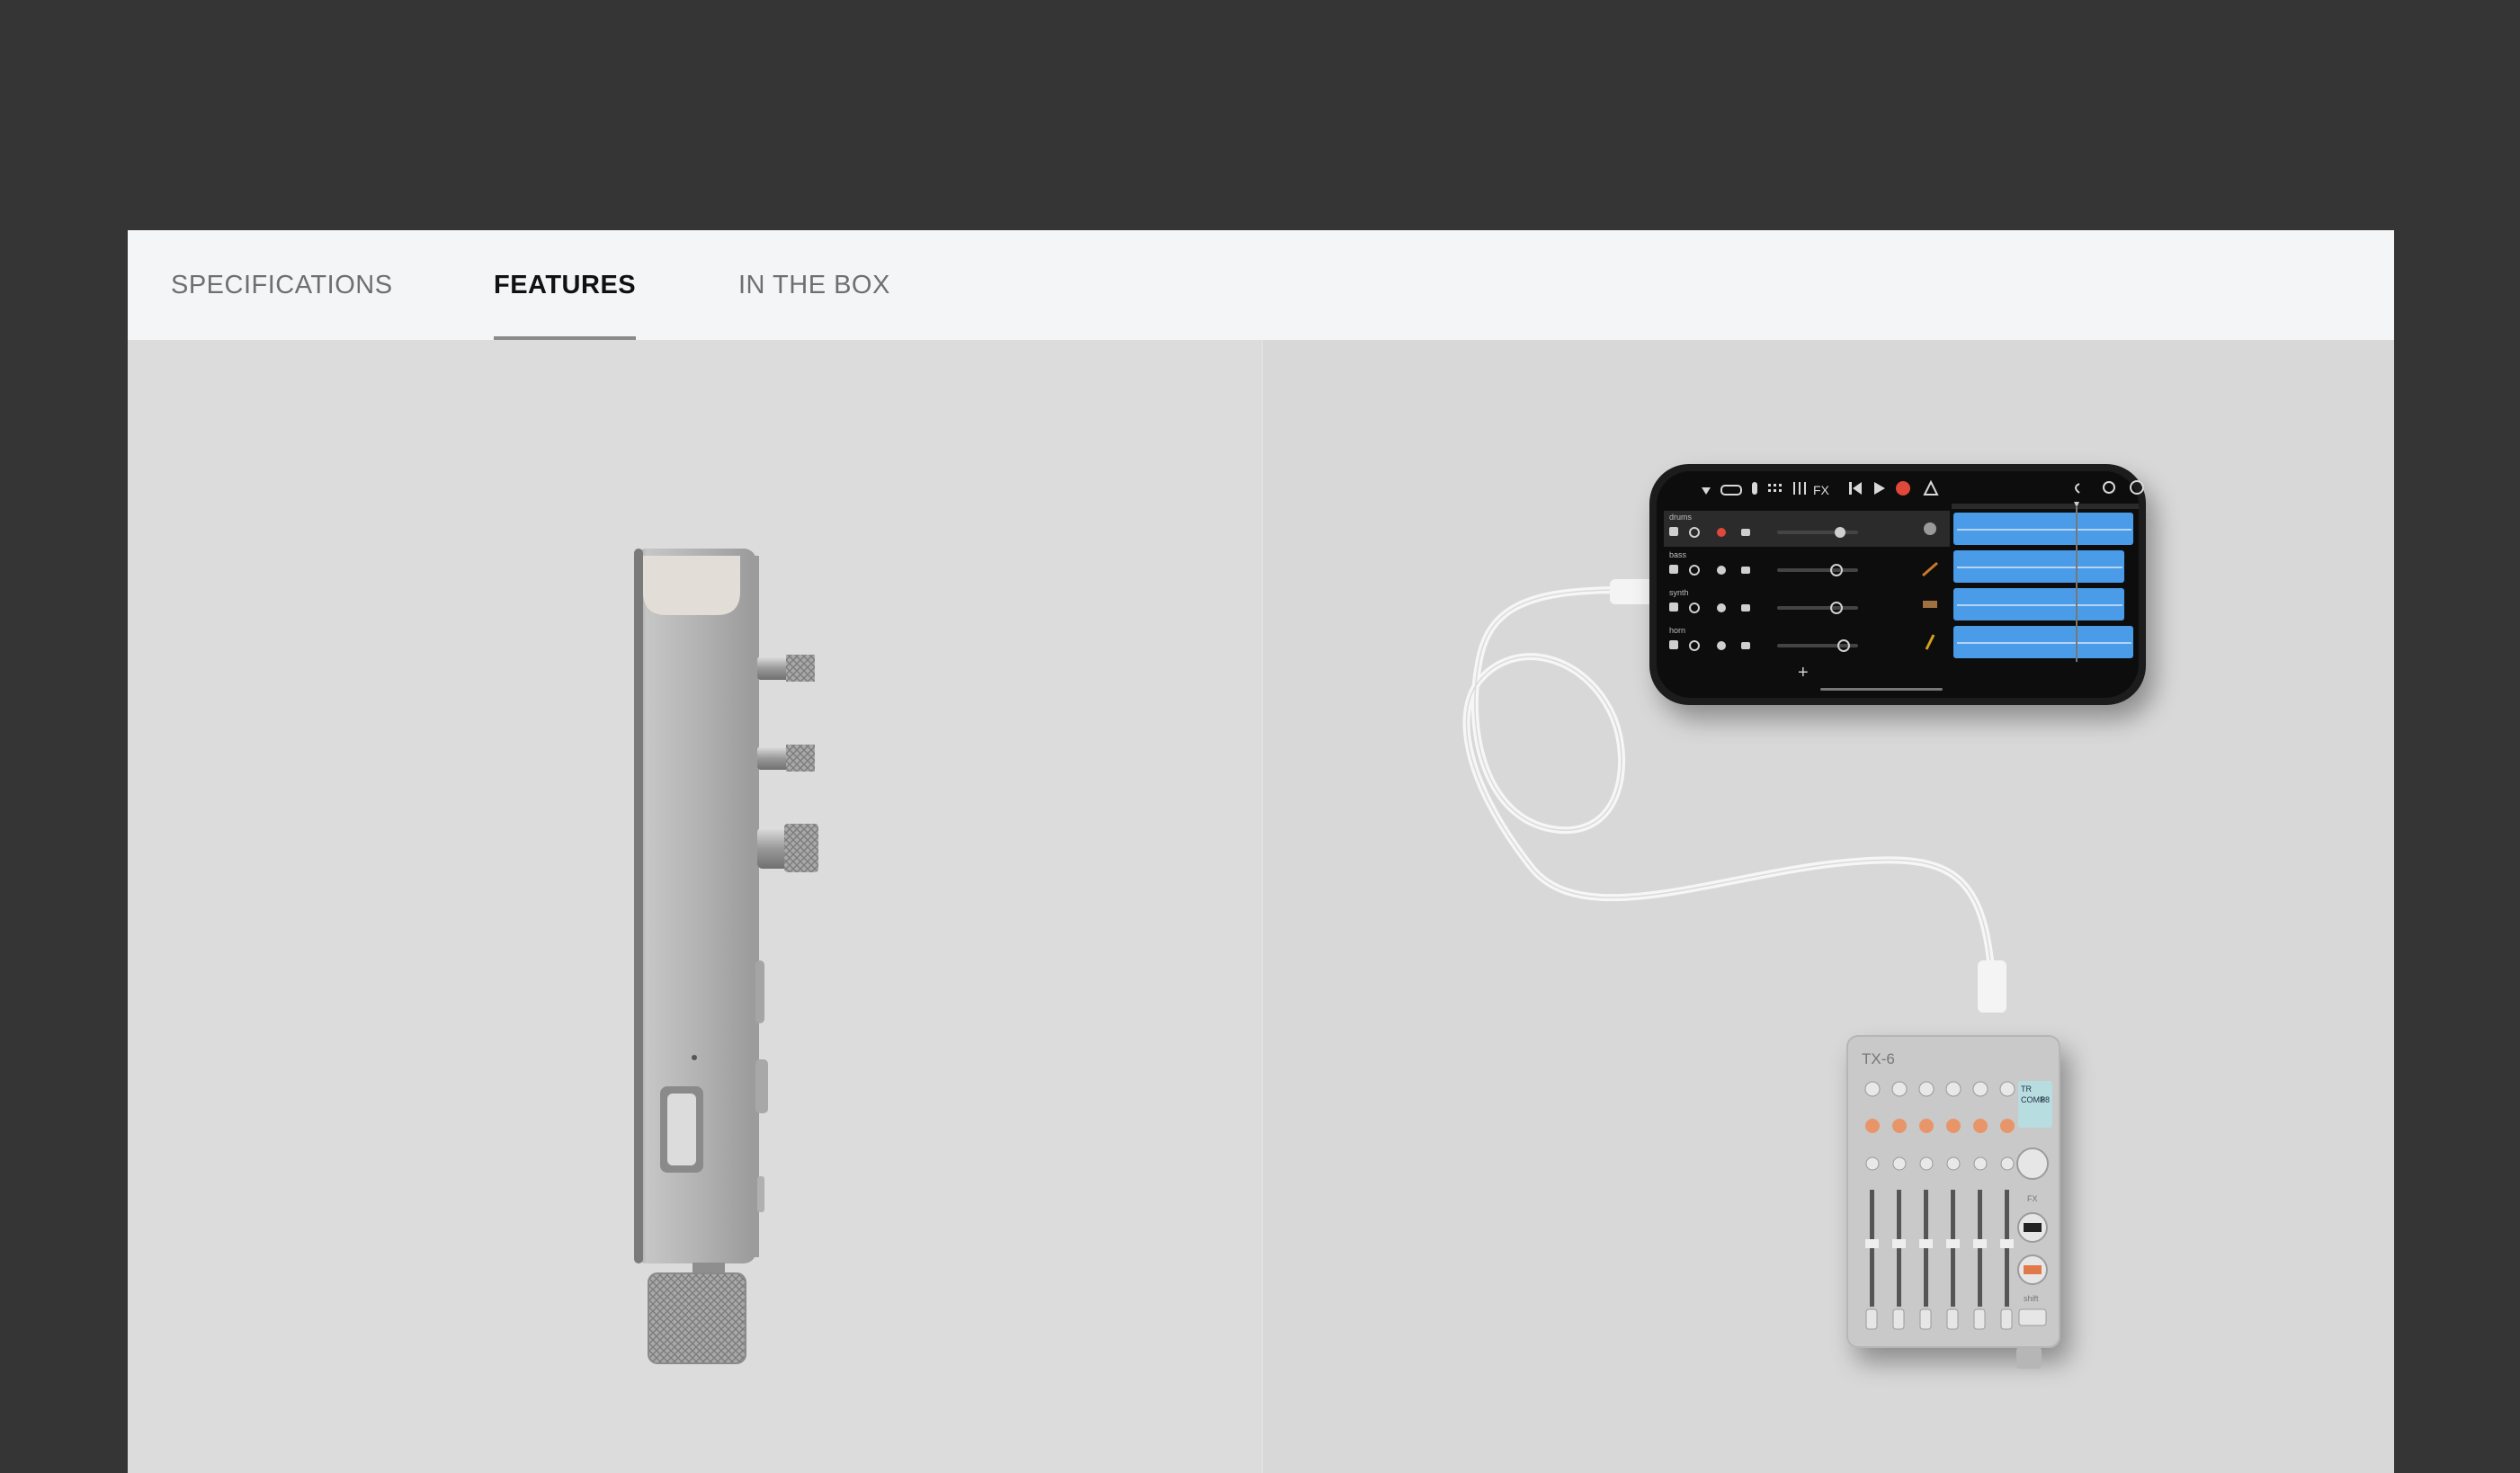 This screenshot has width=2520, height=1473. What do you see at coordinates (1678, 554) in the screenshot?
I see `track-name-bass: bass` at bounding box center [1678, 554].